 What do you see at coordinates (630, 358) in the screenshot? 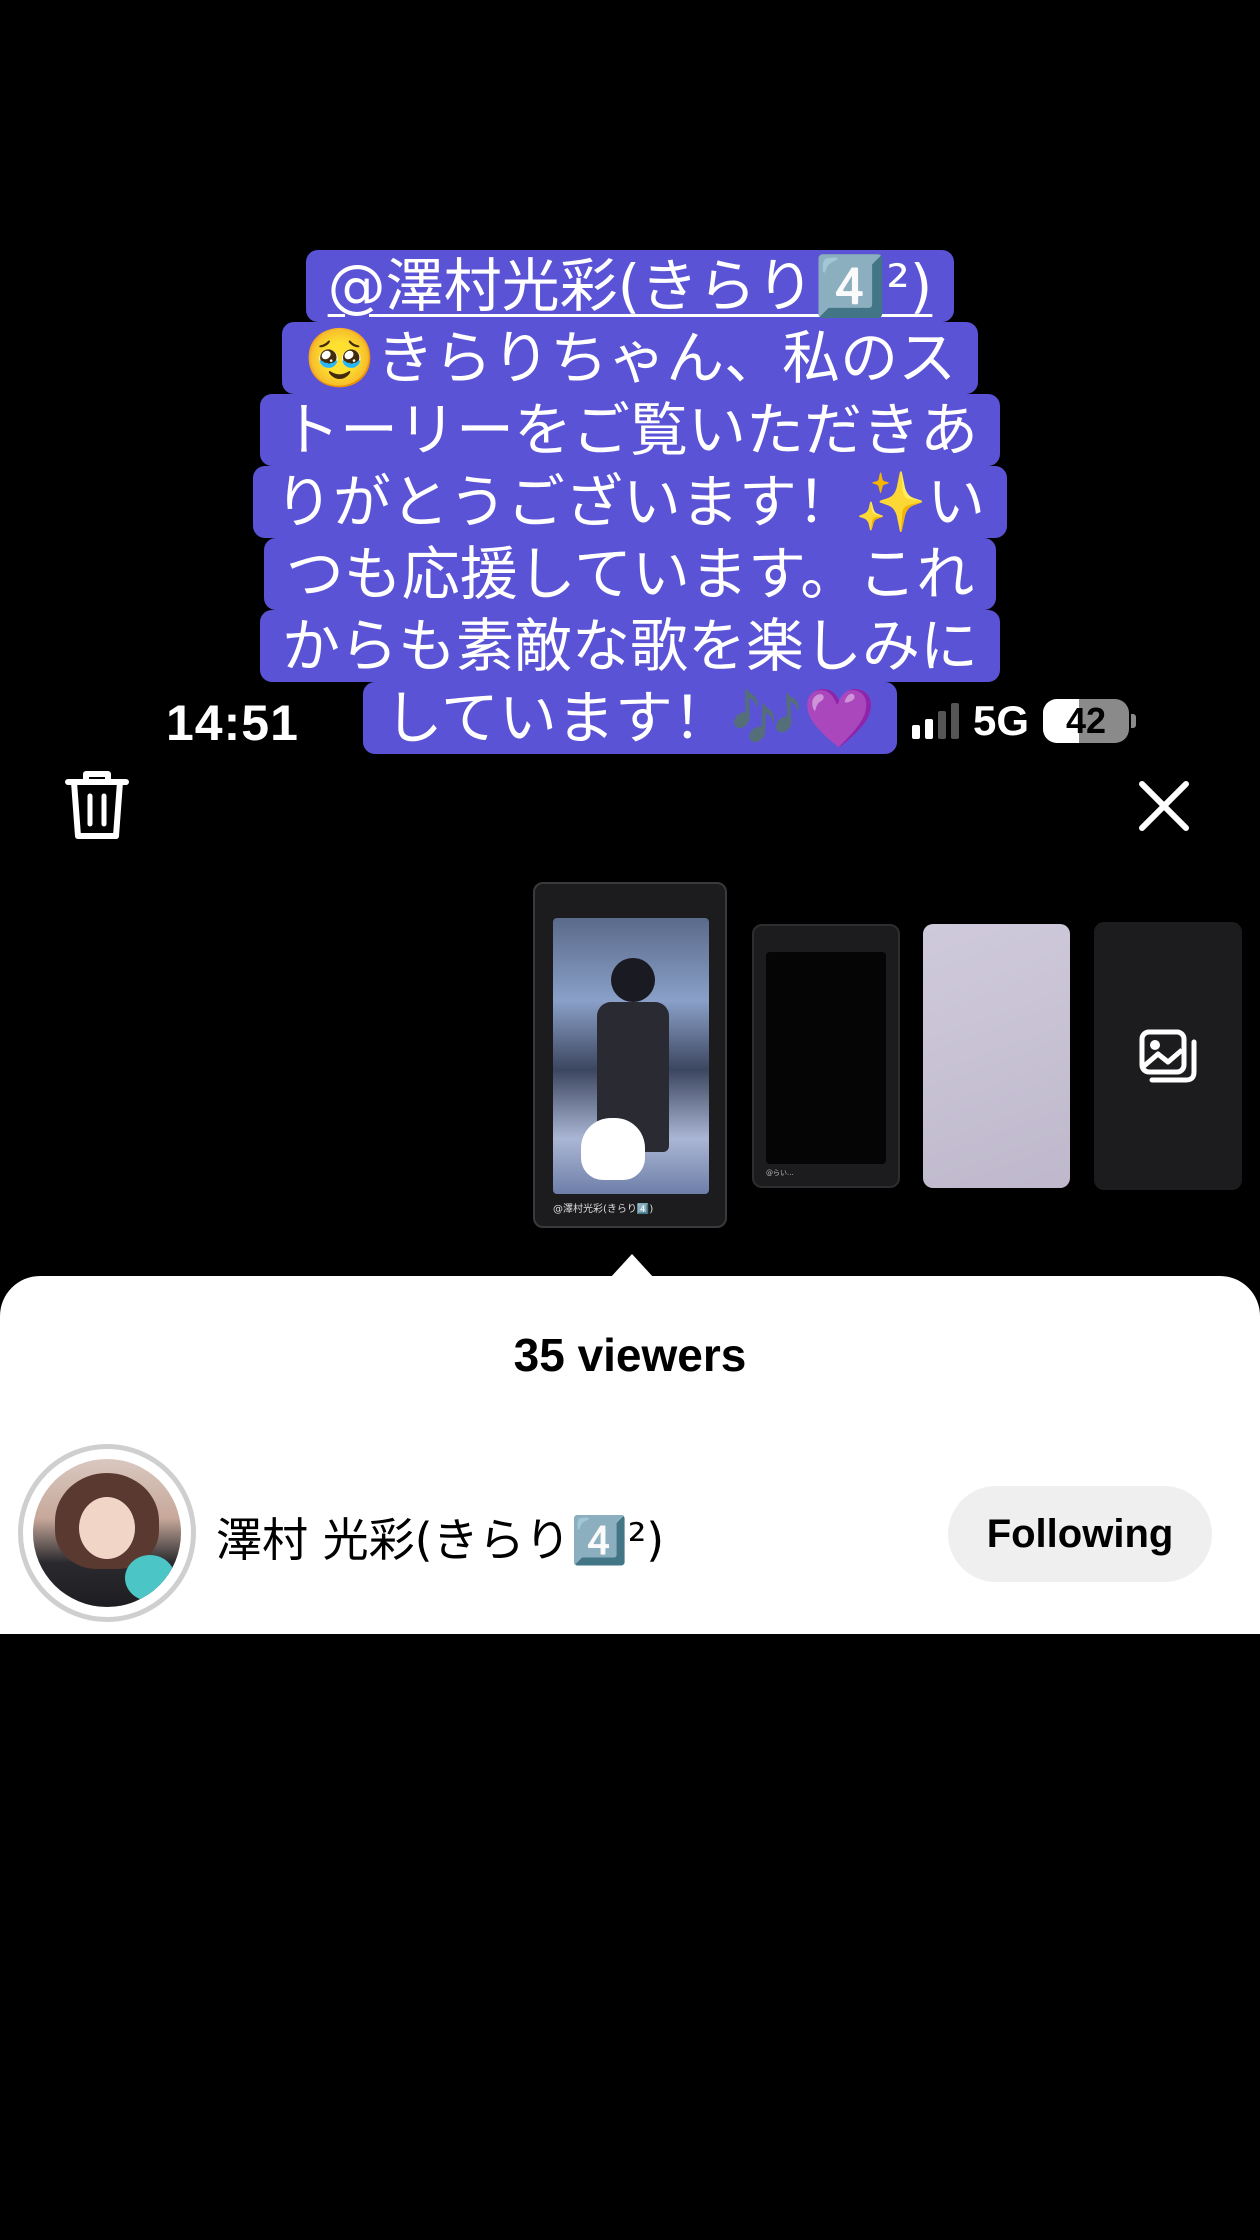
I see `caption-line: 🥹きらりちゃん、私のス` at bounding box center [630, 358].